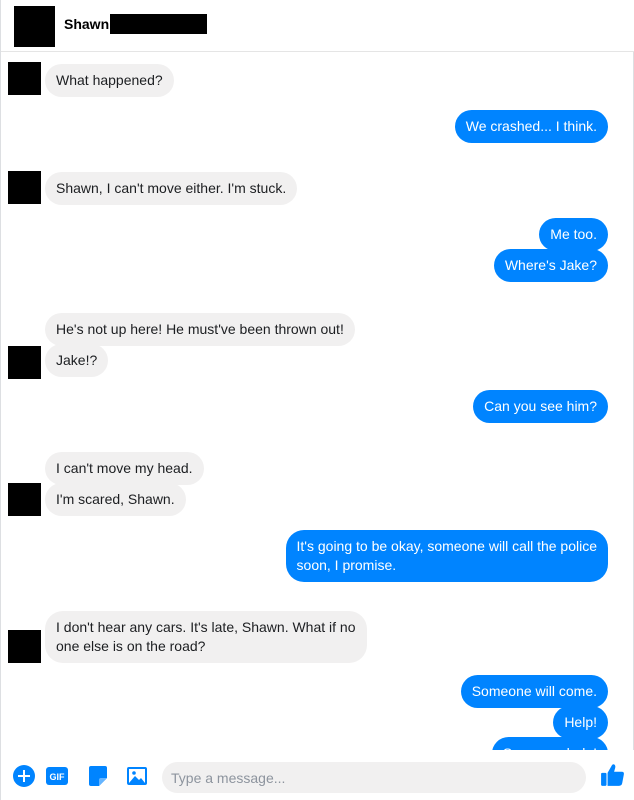 This screenshot has height=800, width=634. Describe the element at coordinates (550, 265) in the screenshot. I see `outgoing-message: Where's Jake?` at that location.